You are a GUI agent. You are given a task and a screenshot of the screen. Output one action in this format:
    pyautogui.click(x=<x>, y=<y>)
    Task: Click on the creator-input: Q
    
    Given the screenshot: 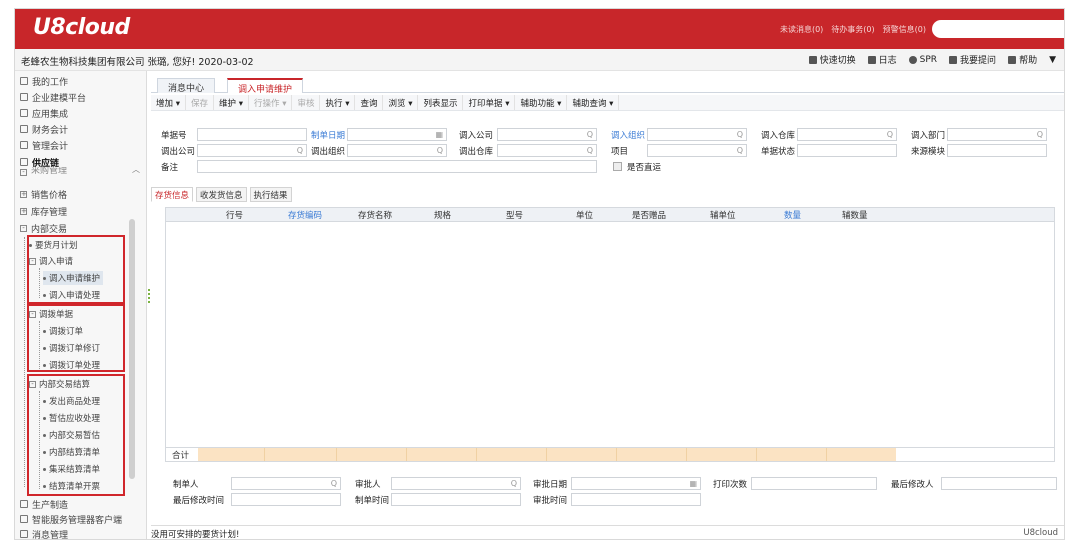 What is the action you would take?
    pyautogui.click(x=286, y=483)
    